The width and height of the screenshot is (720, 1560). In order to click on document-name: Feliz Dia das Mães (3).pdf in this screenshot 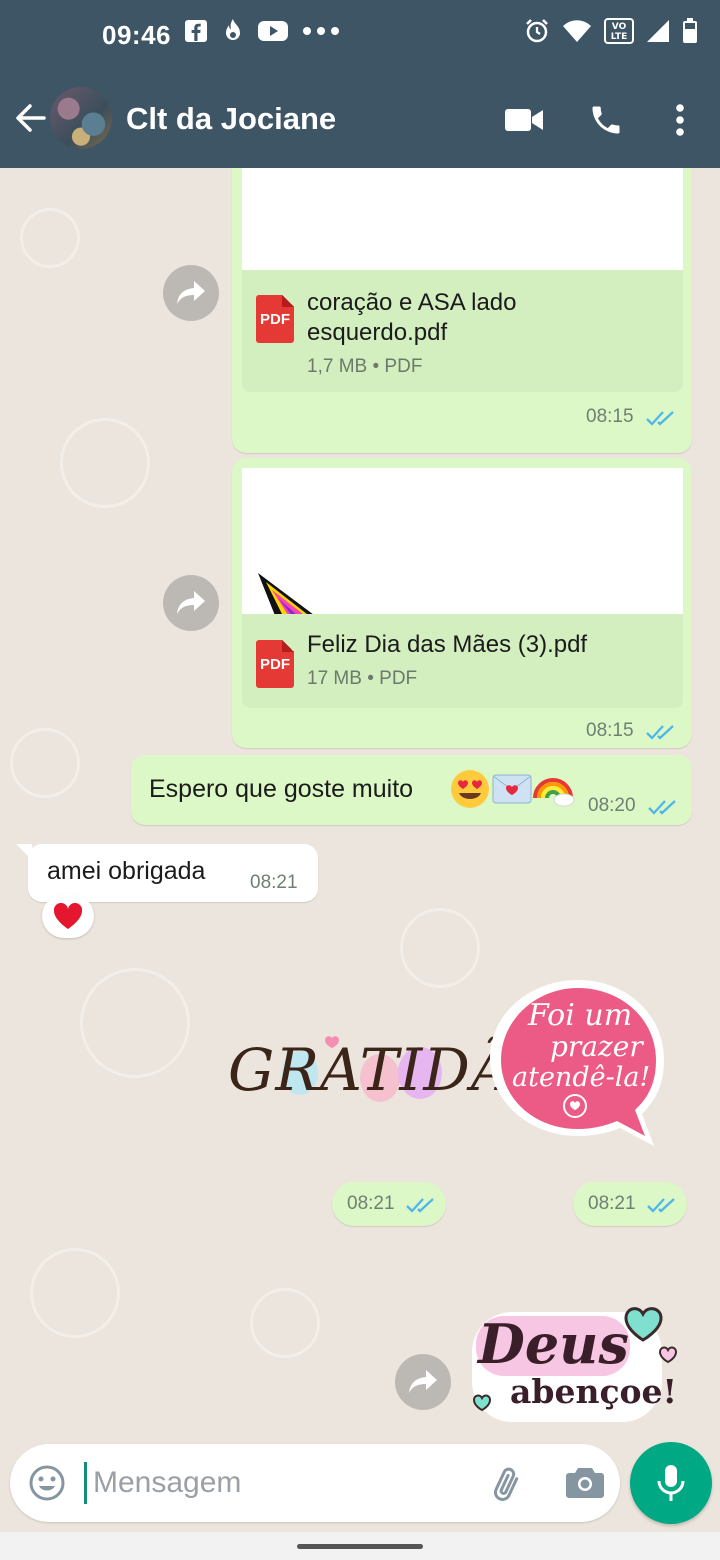, I will do `click(447, 644)`.